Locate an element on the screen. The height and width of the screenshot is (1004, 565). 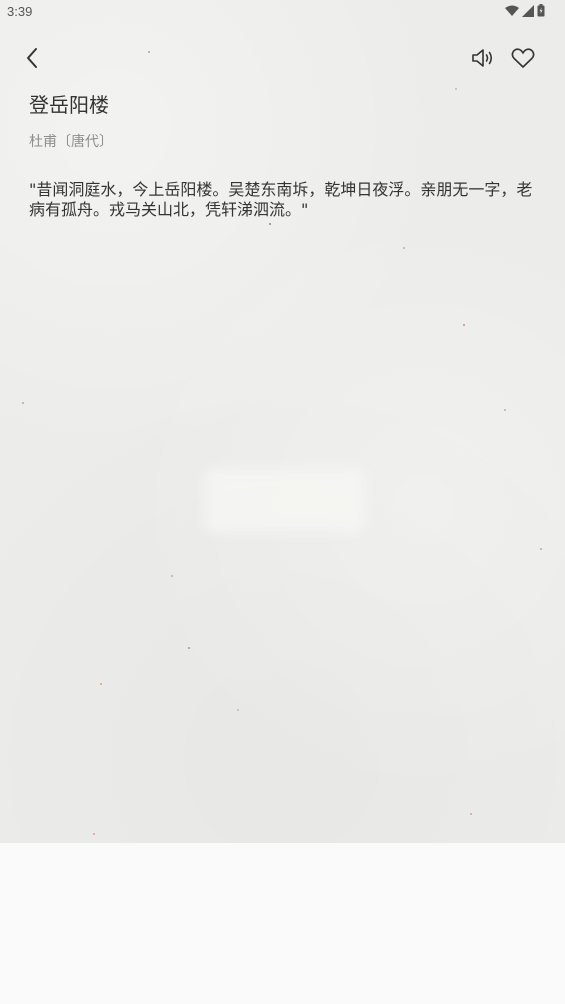
chevron-left-icon is located at coordinates (32, 60).